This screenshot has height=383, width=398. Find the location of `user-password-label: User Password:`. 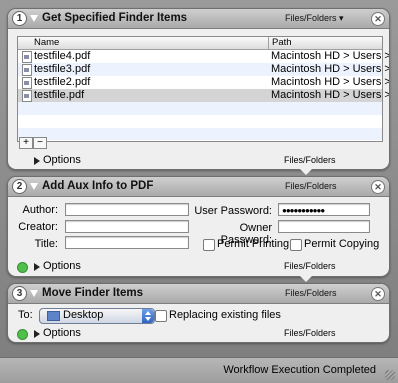

user-password-label: User Password: is located at coordinates (233, 211).